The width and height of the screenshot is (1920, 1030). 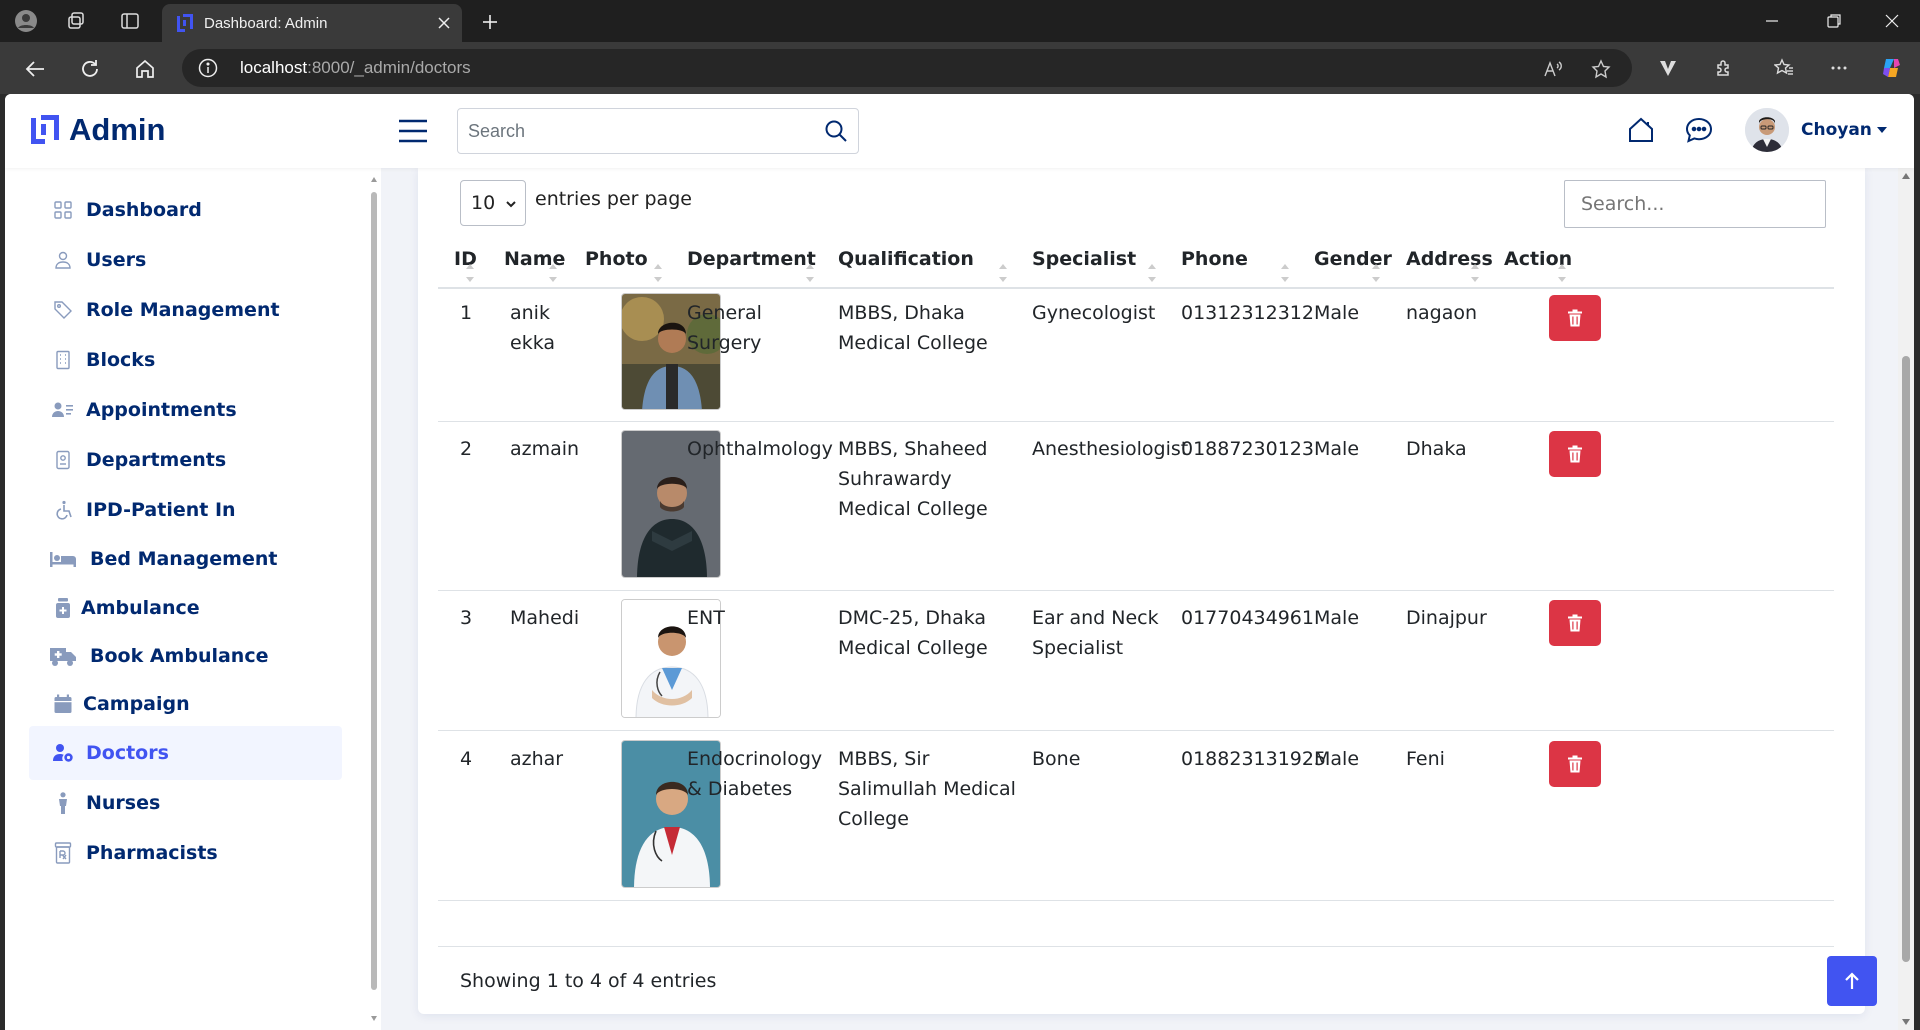 What do you see at coordinates (1254, 759) in the screenshot?
I see `cell-phone: 018823131925` at bounding box center [1254, 759].